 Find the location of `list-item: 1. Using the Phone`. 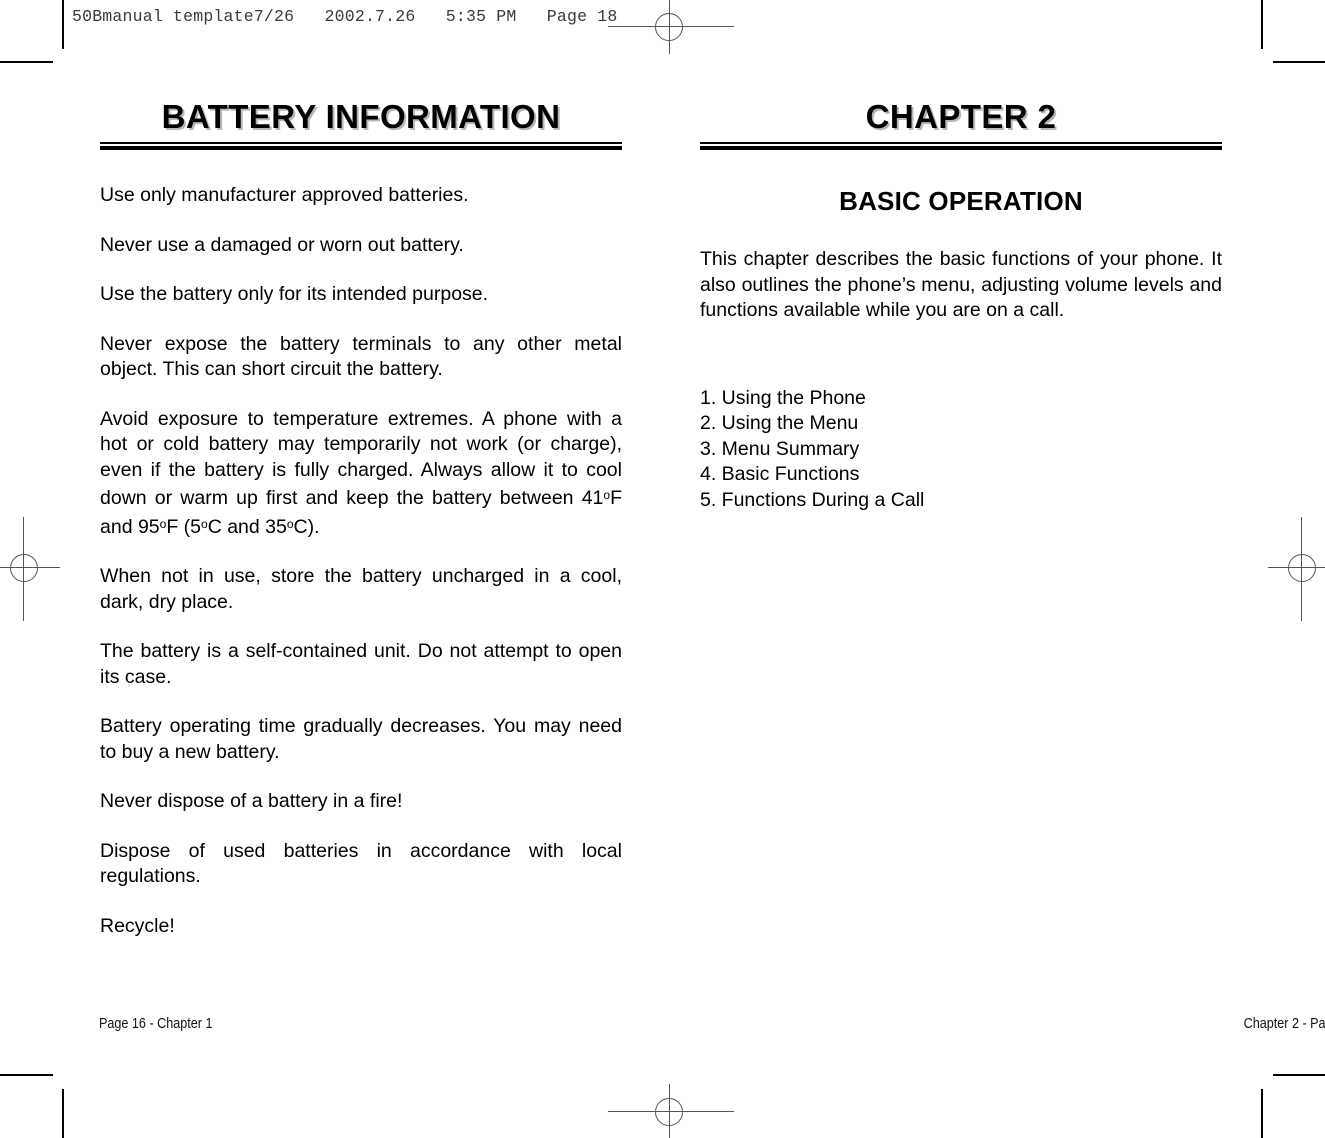

list-item: 1. Using the Phone is located at coordinates (783, 397).